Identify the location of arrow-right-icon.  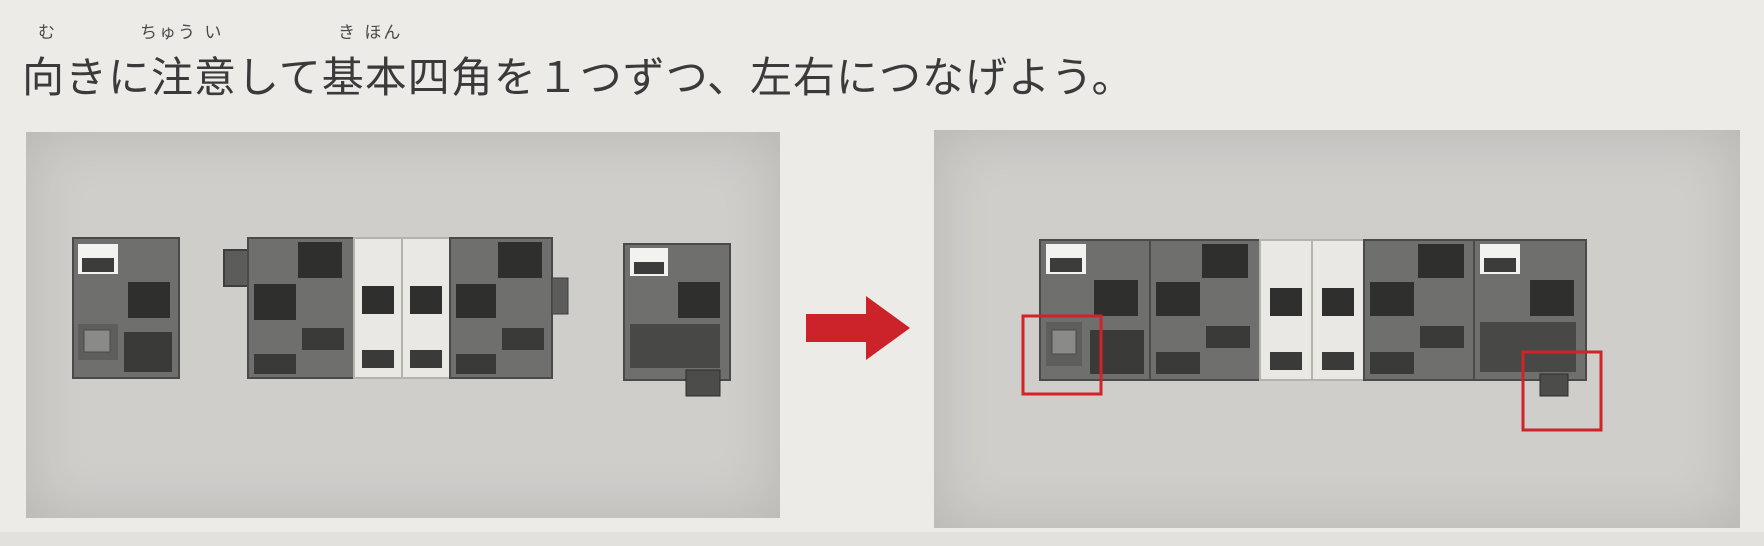
(858, 328).